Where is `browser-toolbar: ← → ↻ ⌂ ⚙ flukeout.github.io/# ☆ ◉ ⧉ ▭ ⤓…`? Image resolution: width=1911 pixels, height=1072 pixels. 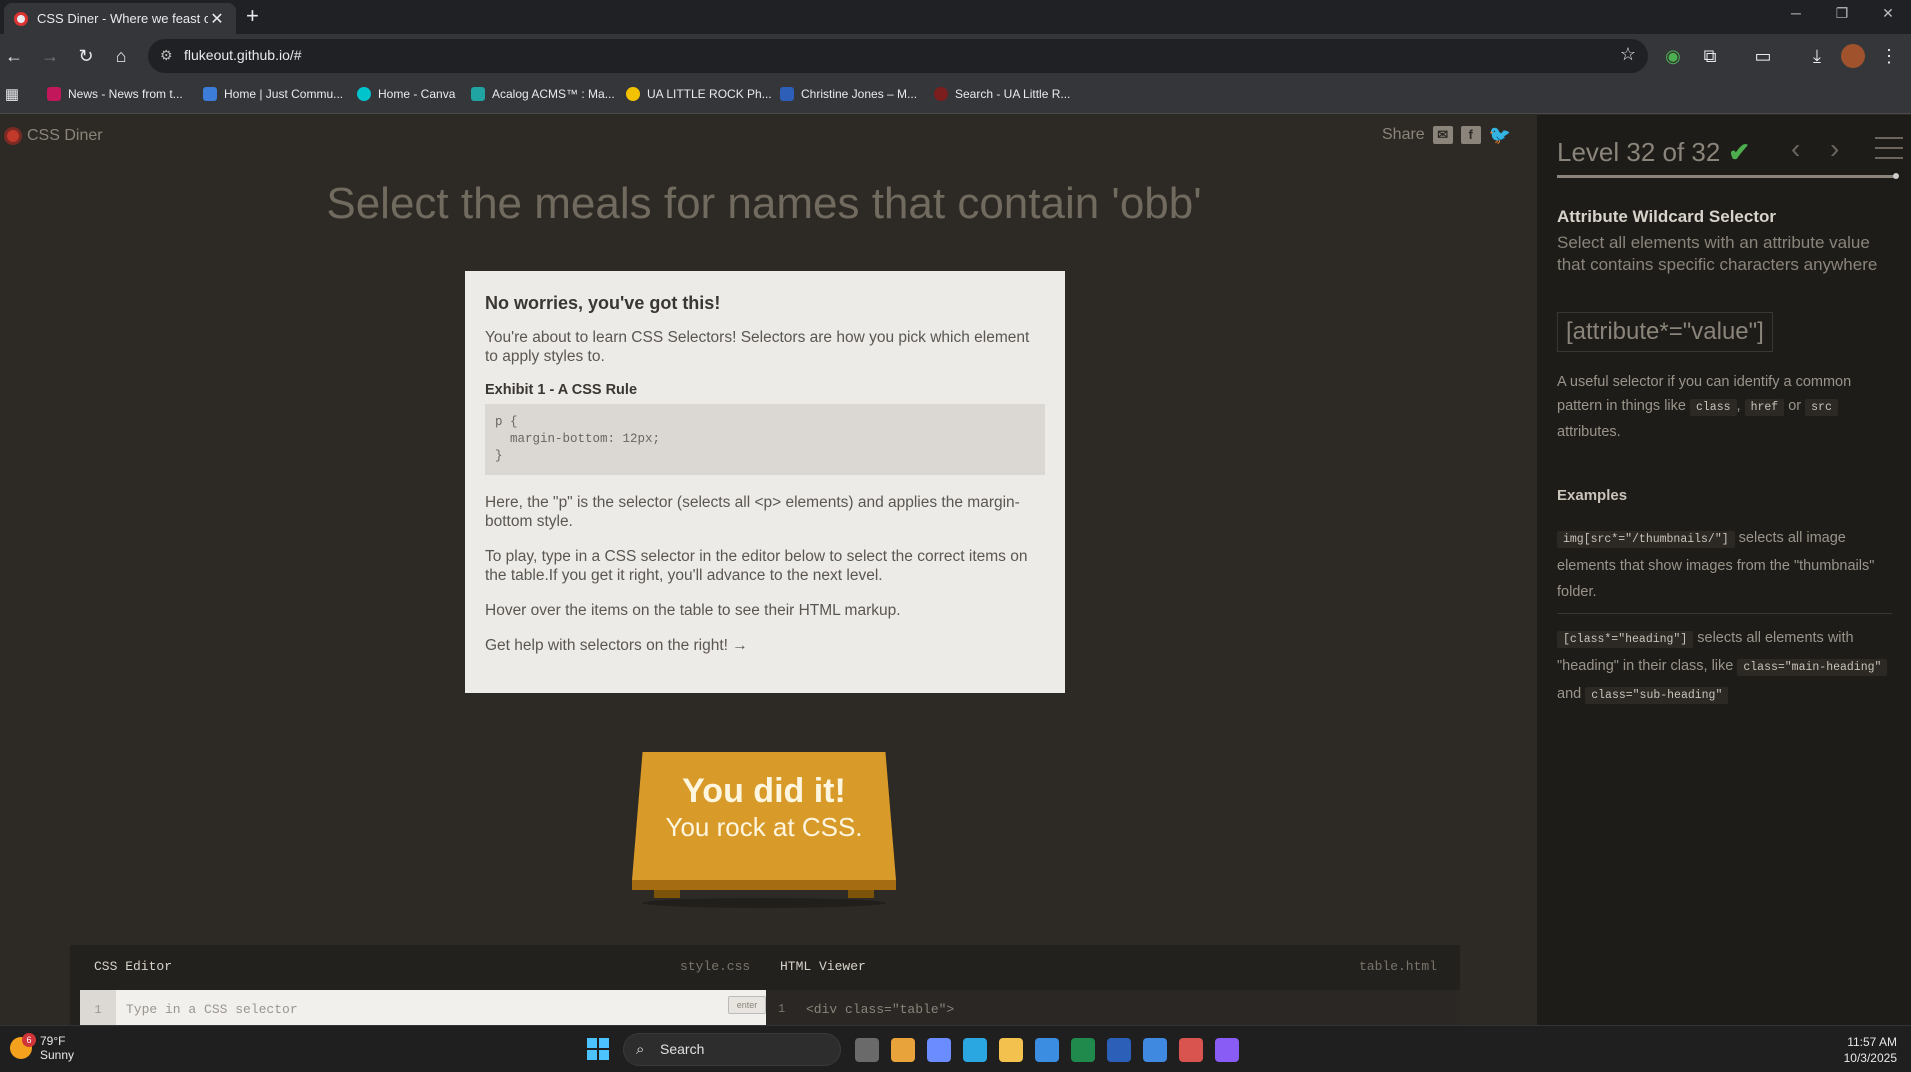
browser-toolbar: ← → ↻ ⌂ ⚙ flukeout.github.io/# ☆ ◉ ⧉ ▭ ⤓… is located at coordinates (955, 56).